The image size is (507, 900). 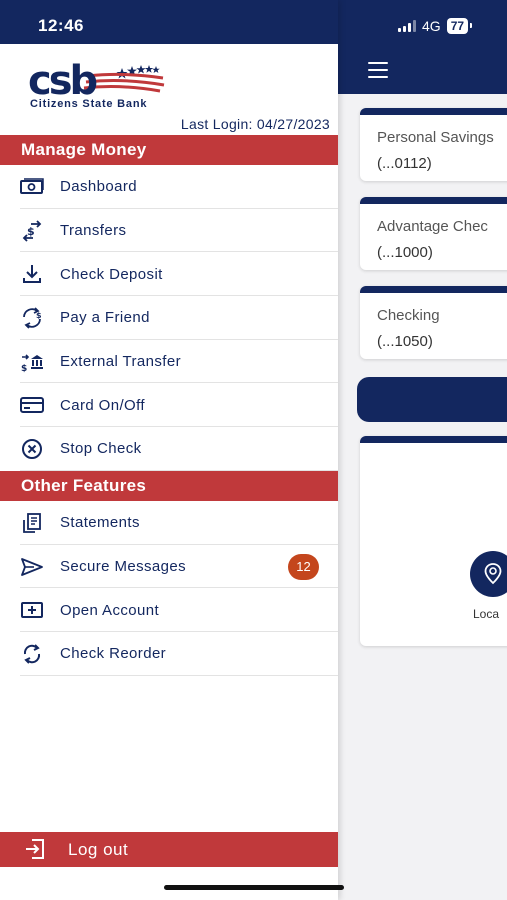 What do you see at coordinates (404, 163) in the screenshot?
I see `account-number: (...0112)` at bounding box center [404, 163].